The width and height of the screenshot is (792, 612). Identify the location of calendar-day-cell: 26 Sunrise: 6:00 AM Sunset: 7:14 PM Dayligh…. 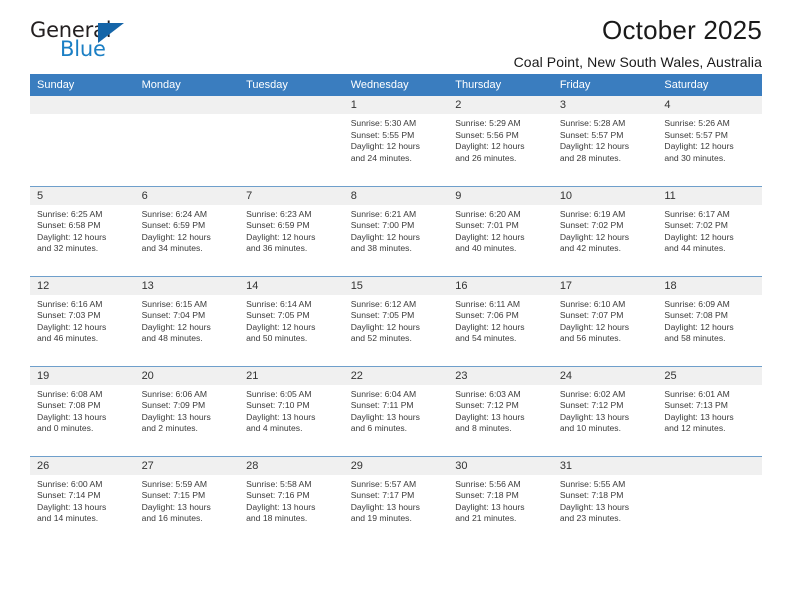
(82, 500).